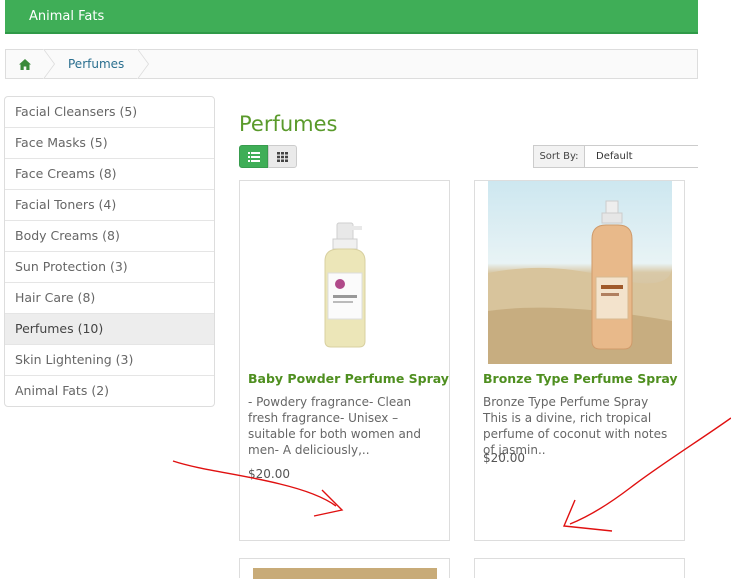 Image resolution: width=731 pixels, height=579 pixels. I want to click on sidebar-item-hair-care: Hair Care (8), so click(109, 298).